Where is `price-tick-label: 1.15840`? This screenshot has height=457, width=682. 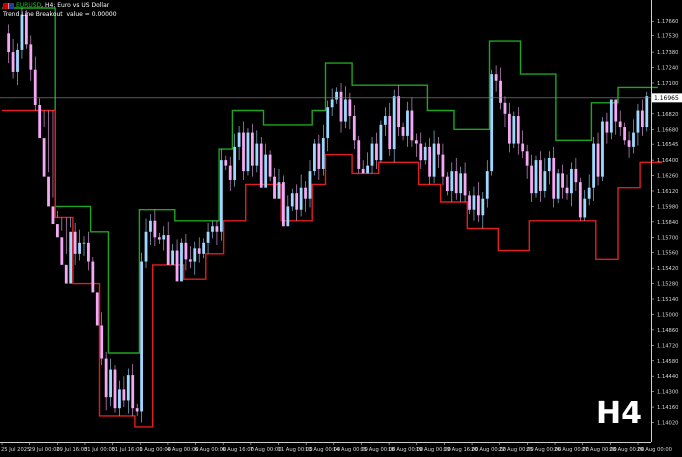 price-tick-label: 1.15840 is located at coordinates (667, 223).